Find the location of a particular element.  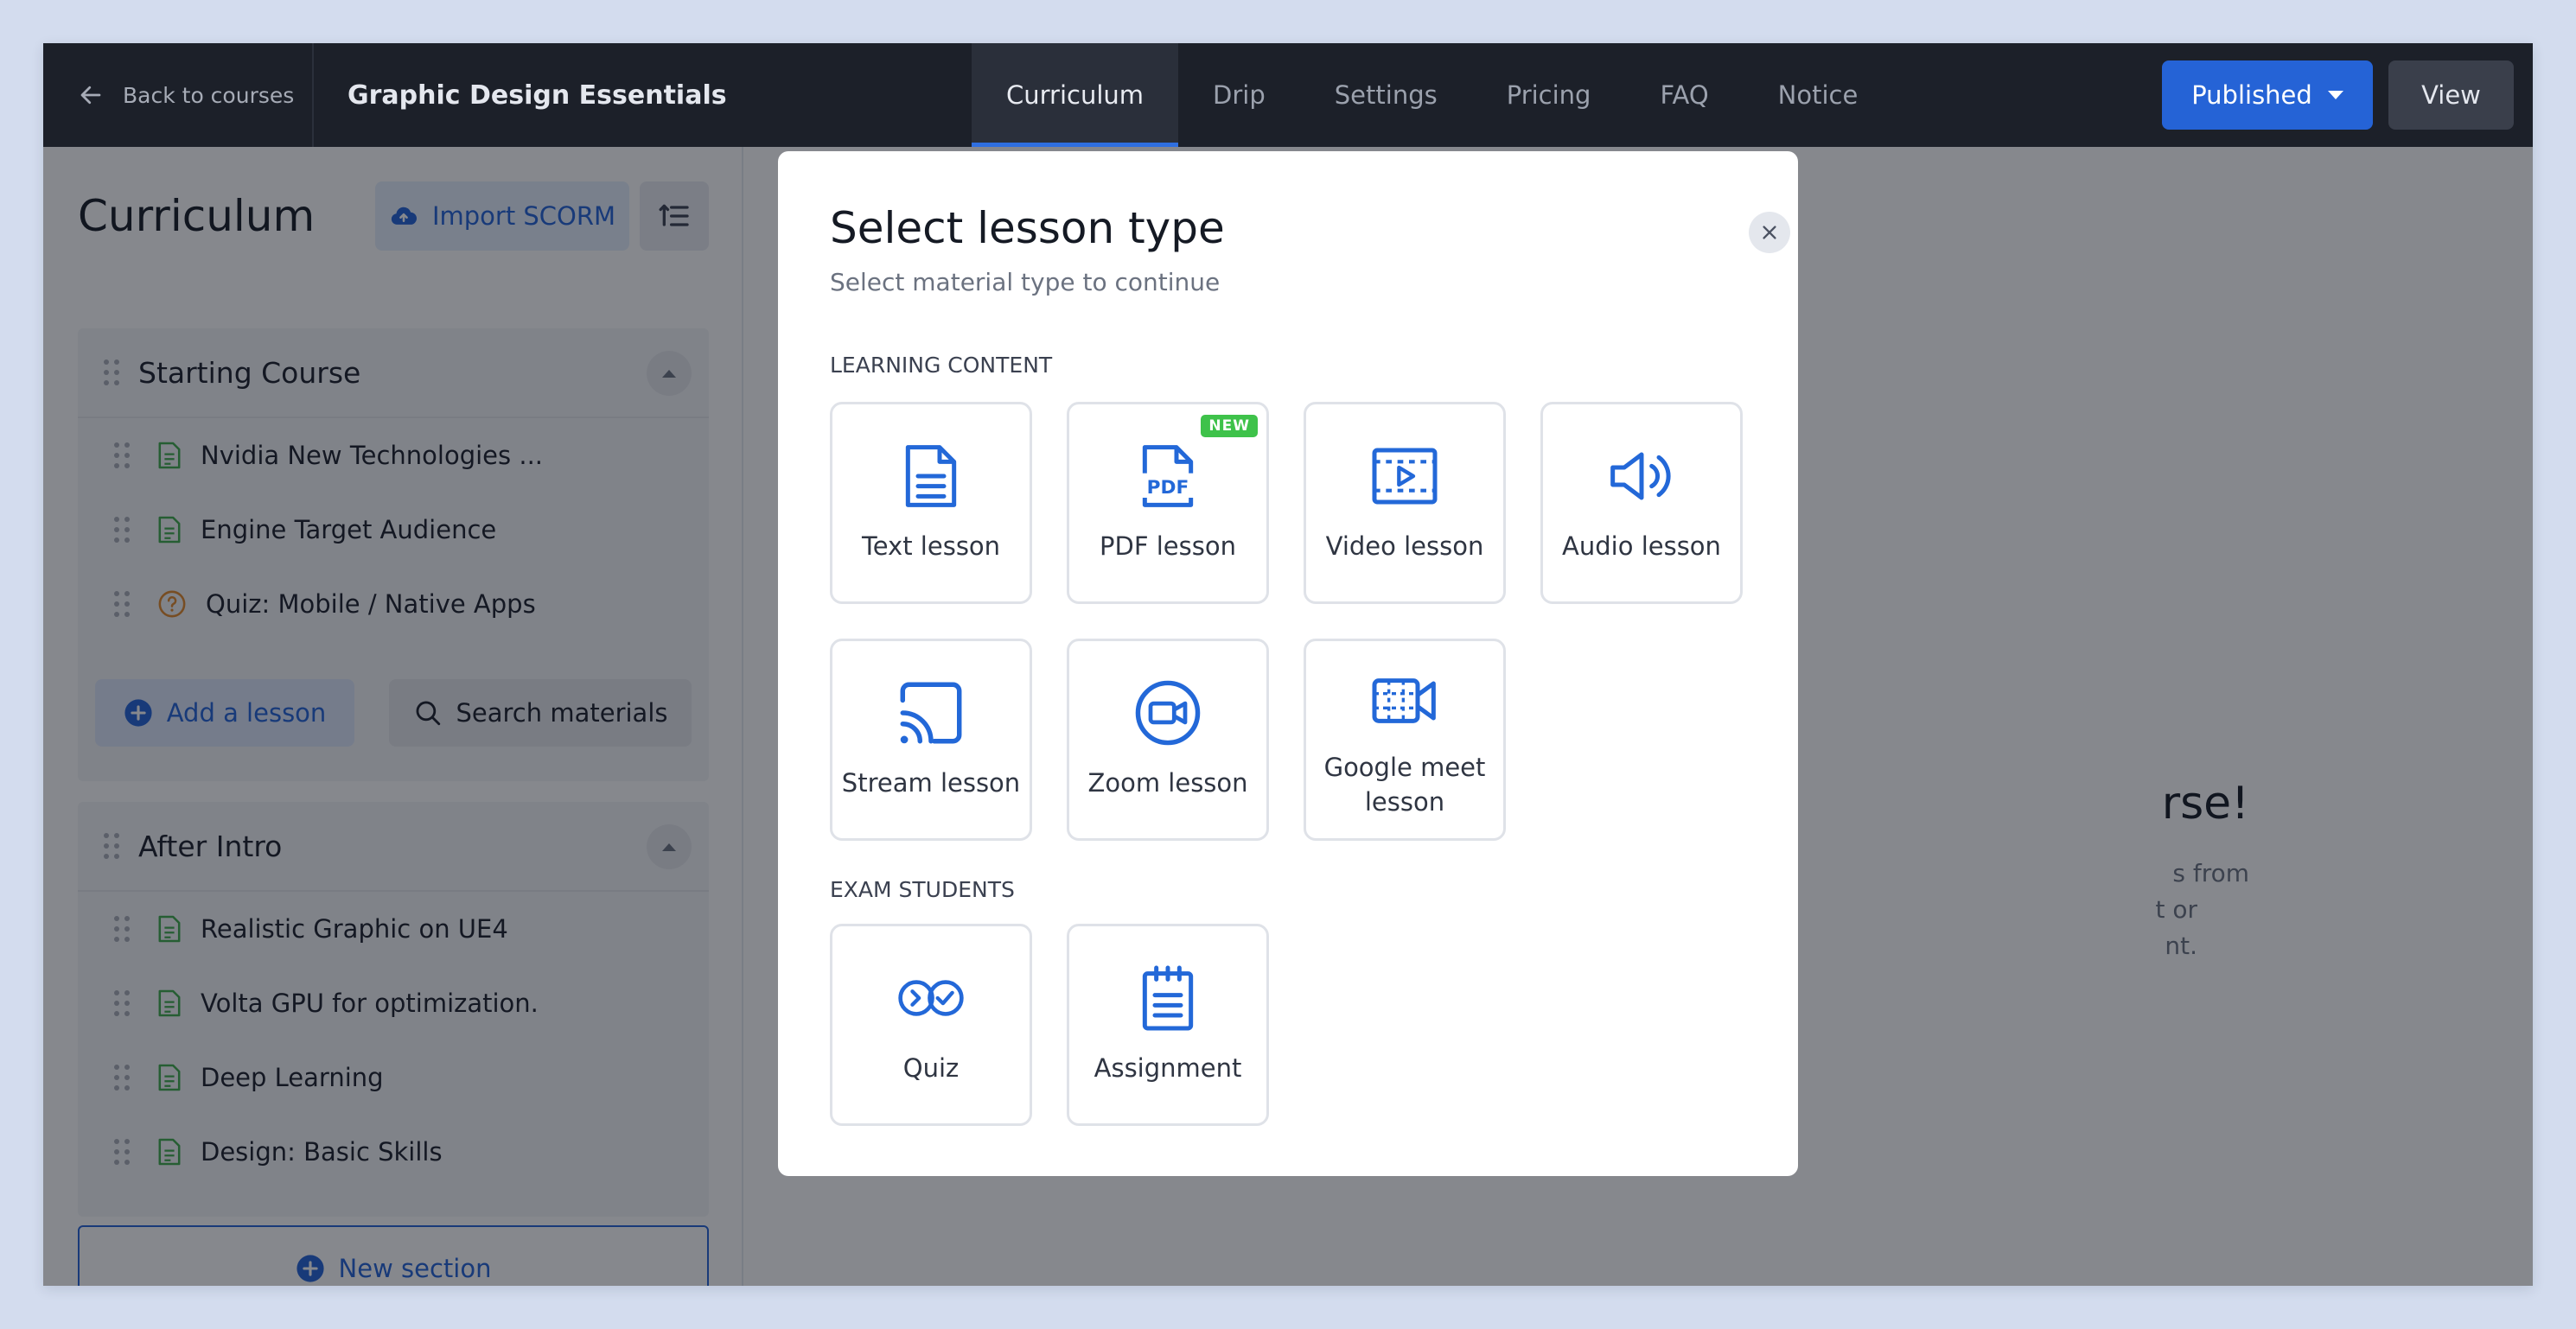

video-lesson-card: Video lesson is located at coordinates (1405, 503).